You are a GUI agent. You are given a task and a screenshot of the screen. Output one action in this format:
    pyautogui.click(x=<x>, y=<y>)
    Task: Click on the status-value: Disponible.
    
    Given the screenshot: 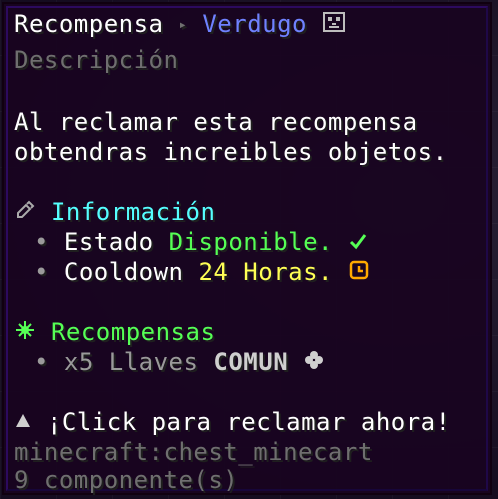 What is the action you would take?
    pyautogui.click(x=251, y=242)
    